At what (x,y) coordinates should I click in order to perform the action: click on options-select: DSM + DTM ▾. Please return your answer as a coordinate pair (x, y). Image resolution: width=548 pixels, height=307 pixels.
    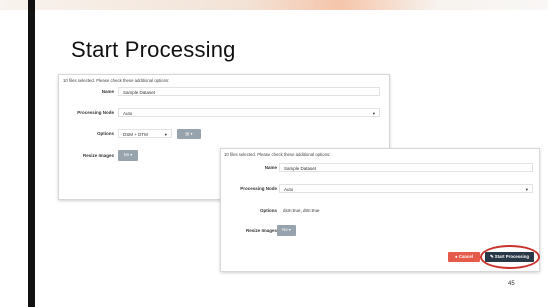
    Looking at the image, I should click on (145, 133).